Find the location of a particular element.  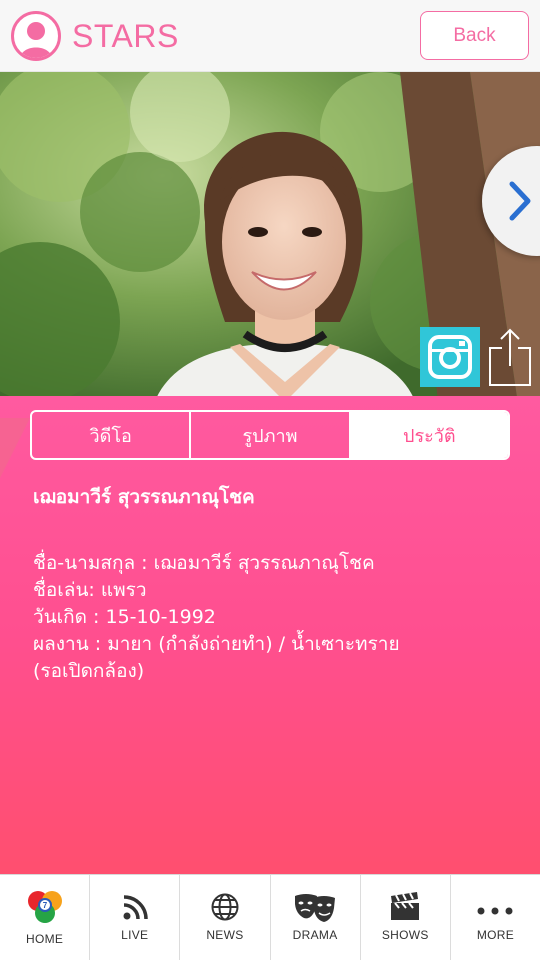

theater-masks-icon is located at coordinates (315, 908).